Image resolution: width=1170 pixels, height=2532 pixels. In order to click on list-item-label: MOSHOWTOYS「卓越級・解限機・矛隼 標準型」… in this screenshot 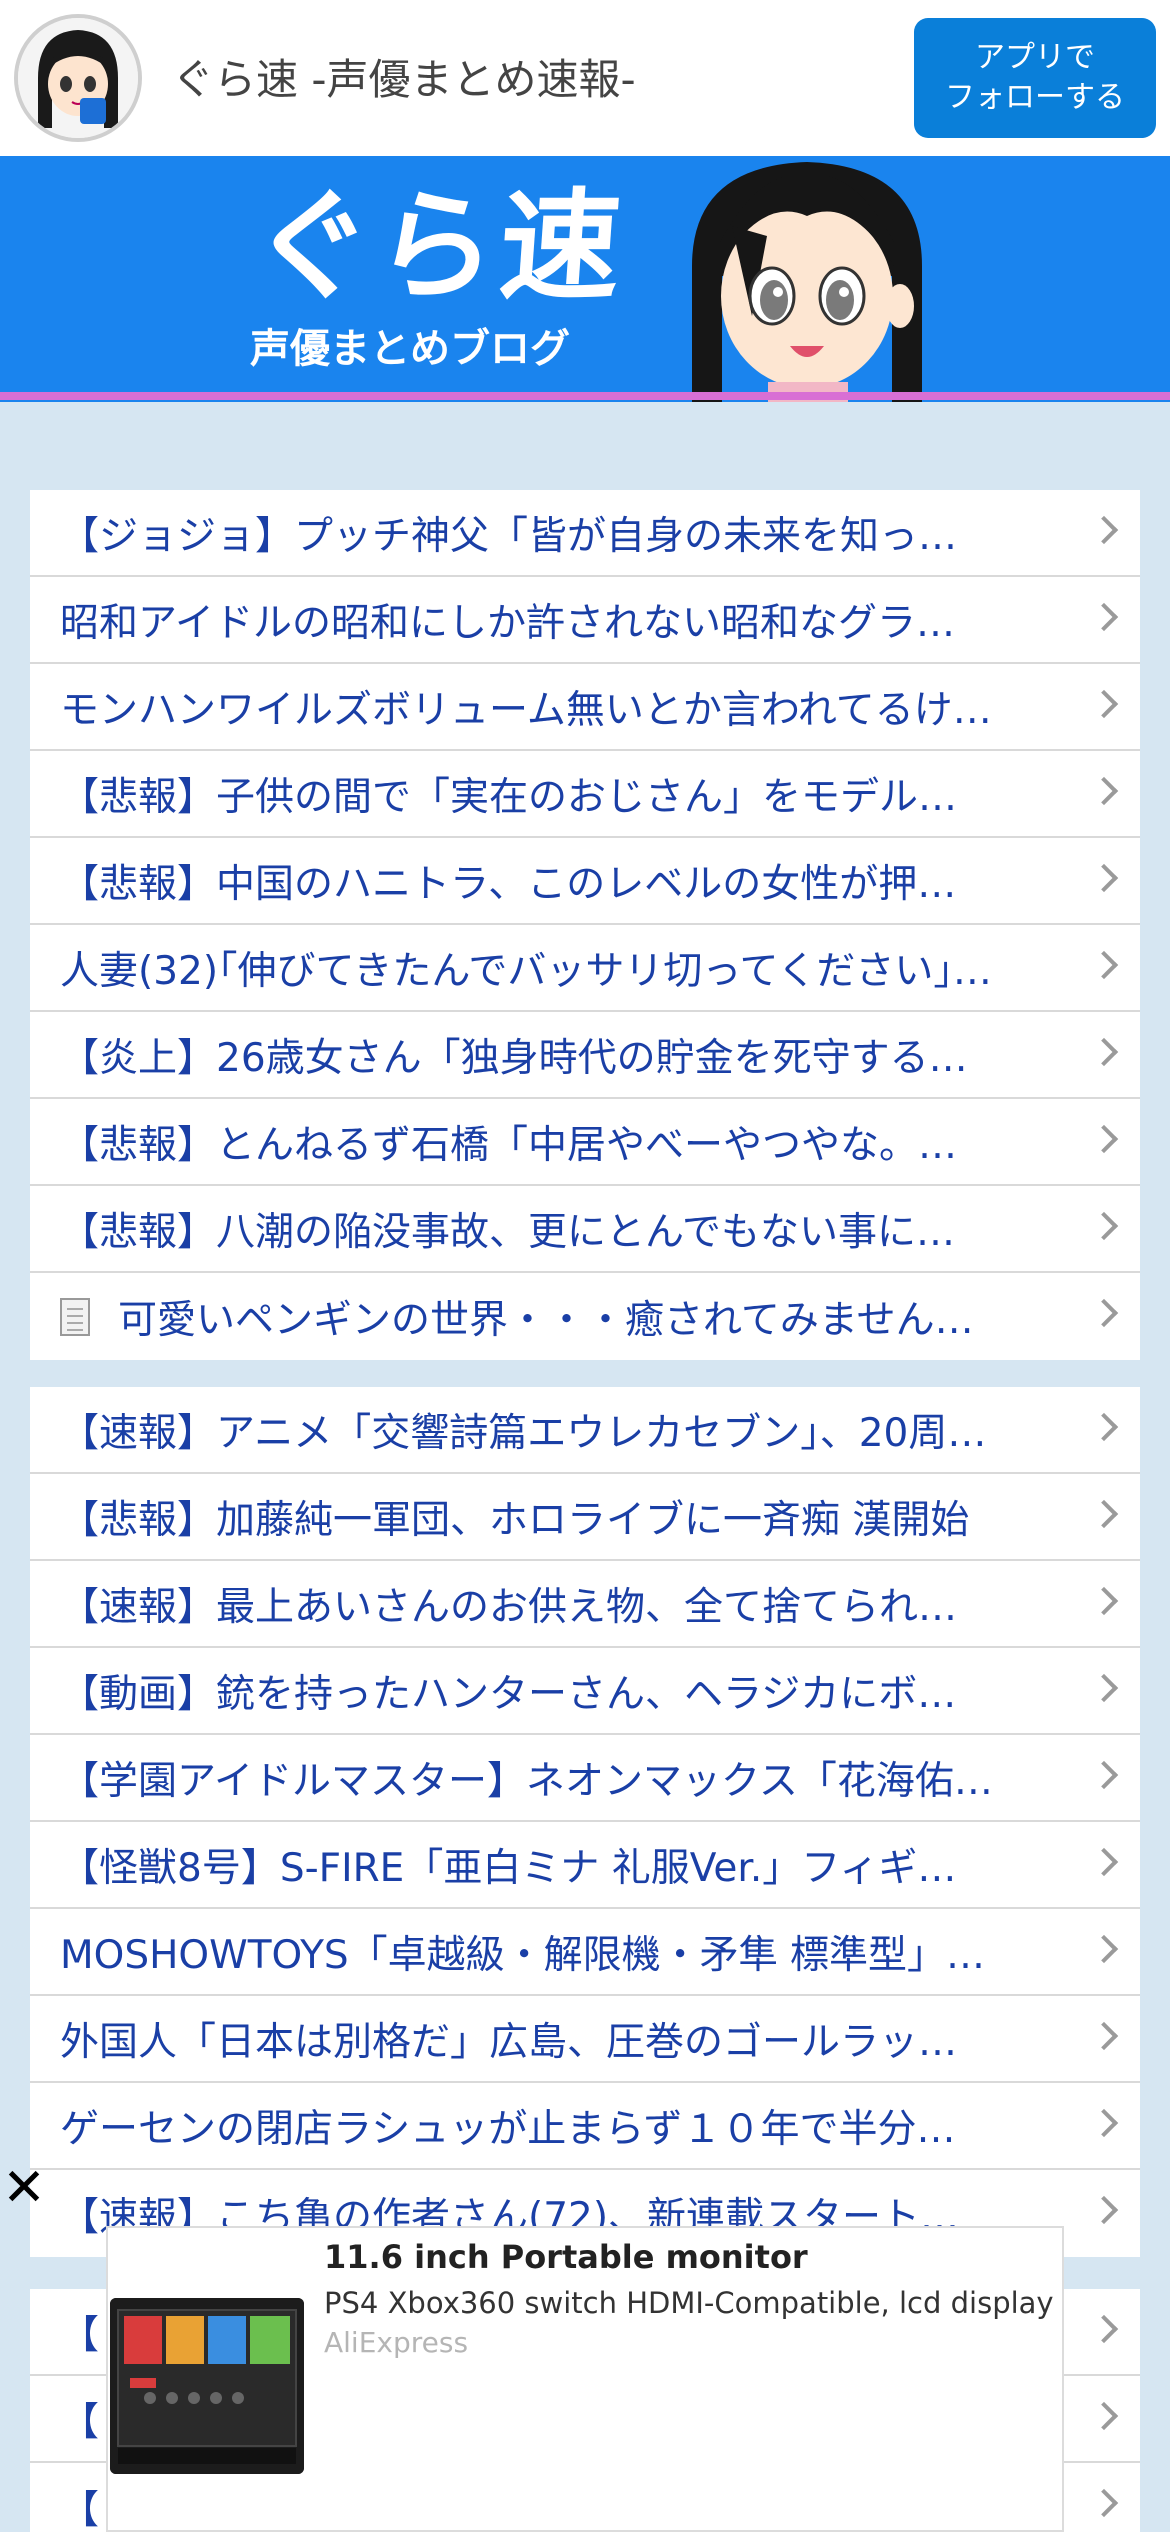, I will do `click(523, 1955)`.